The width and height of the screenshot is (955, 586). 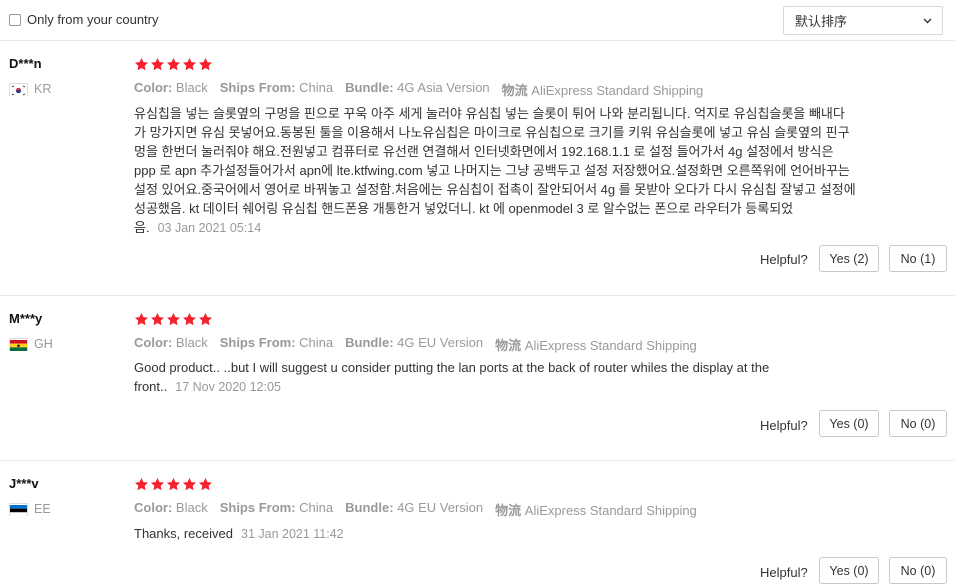 I want to click on review-date: 03 Jan 2021 05:14, so click(x=209, y=228).